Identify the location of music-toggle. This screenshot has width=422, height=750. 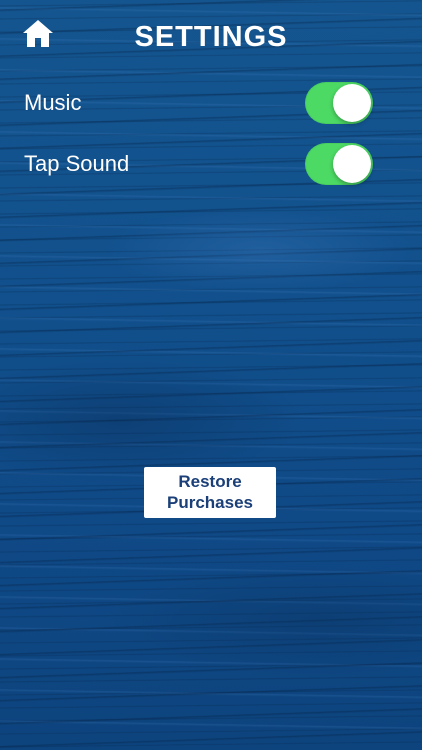
(339, 103).